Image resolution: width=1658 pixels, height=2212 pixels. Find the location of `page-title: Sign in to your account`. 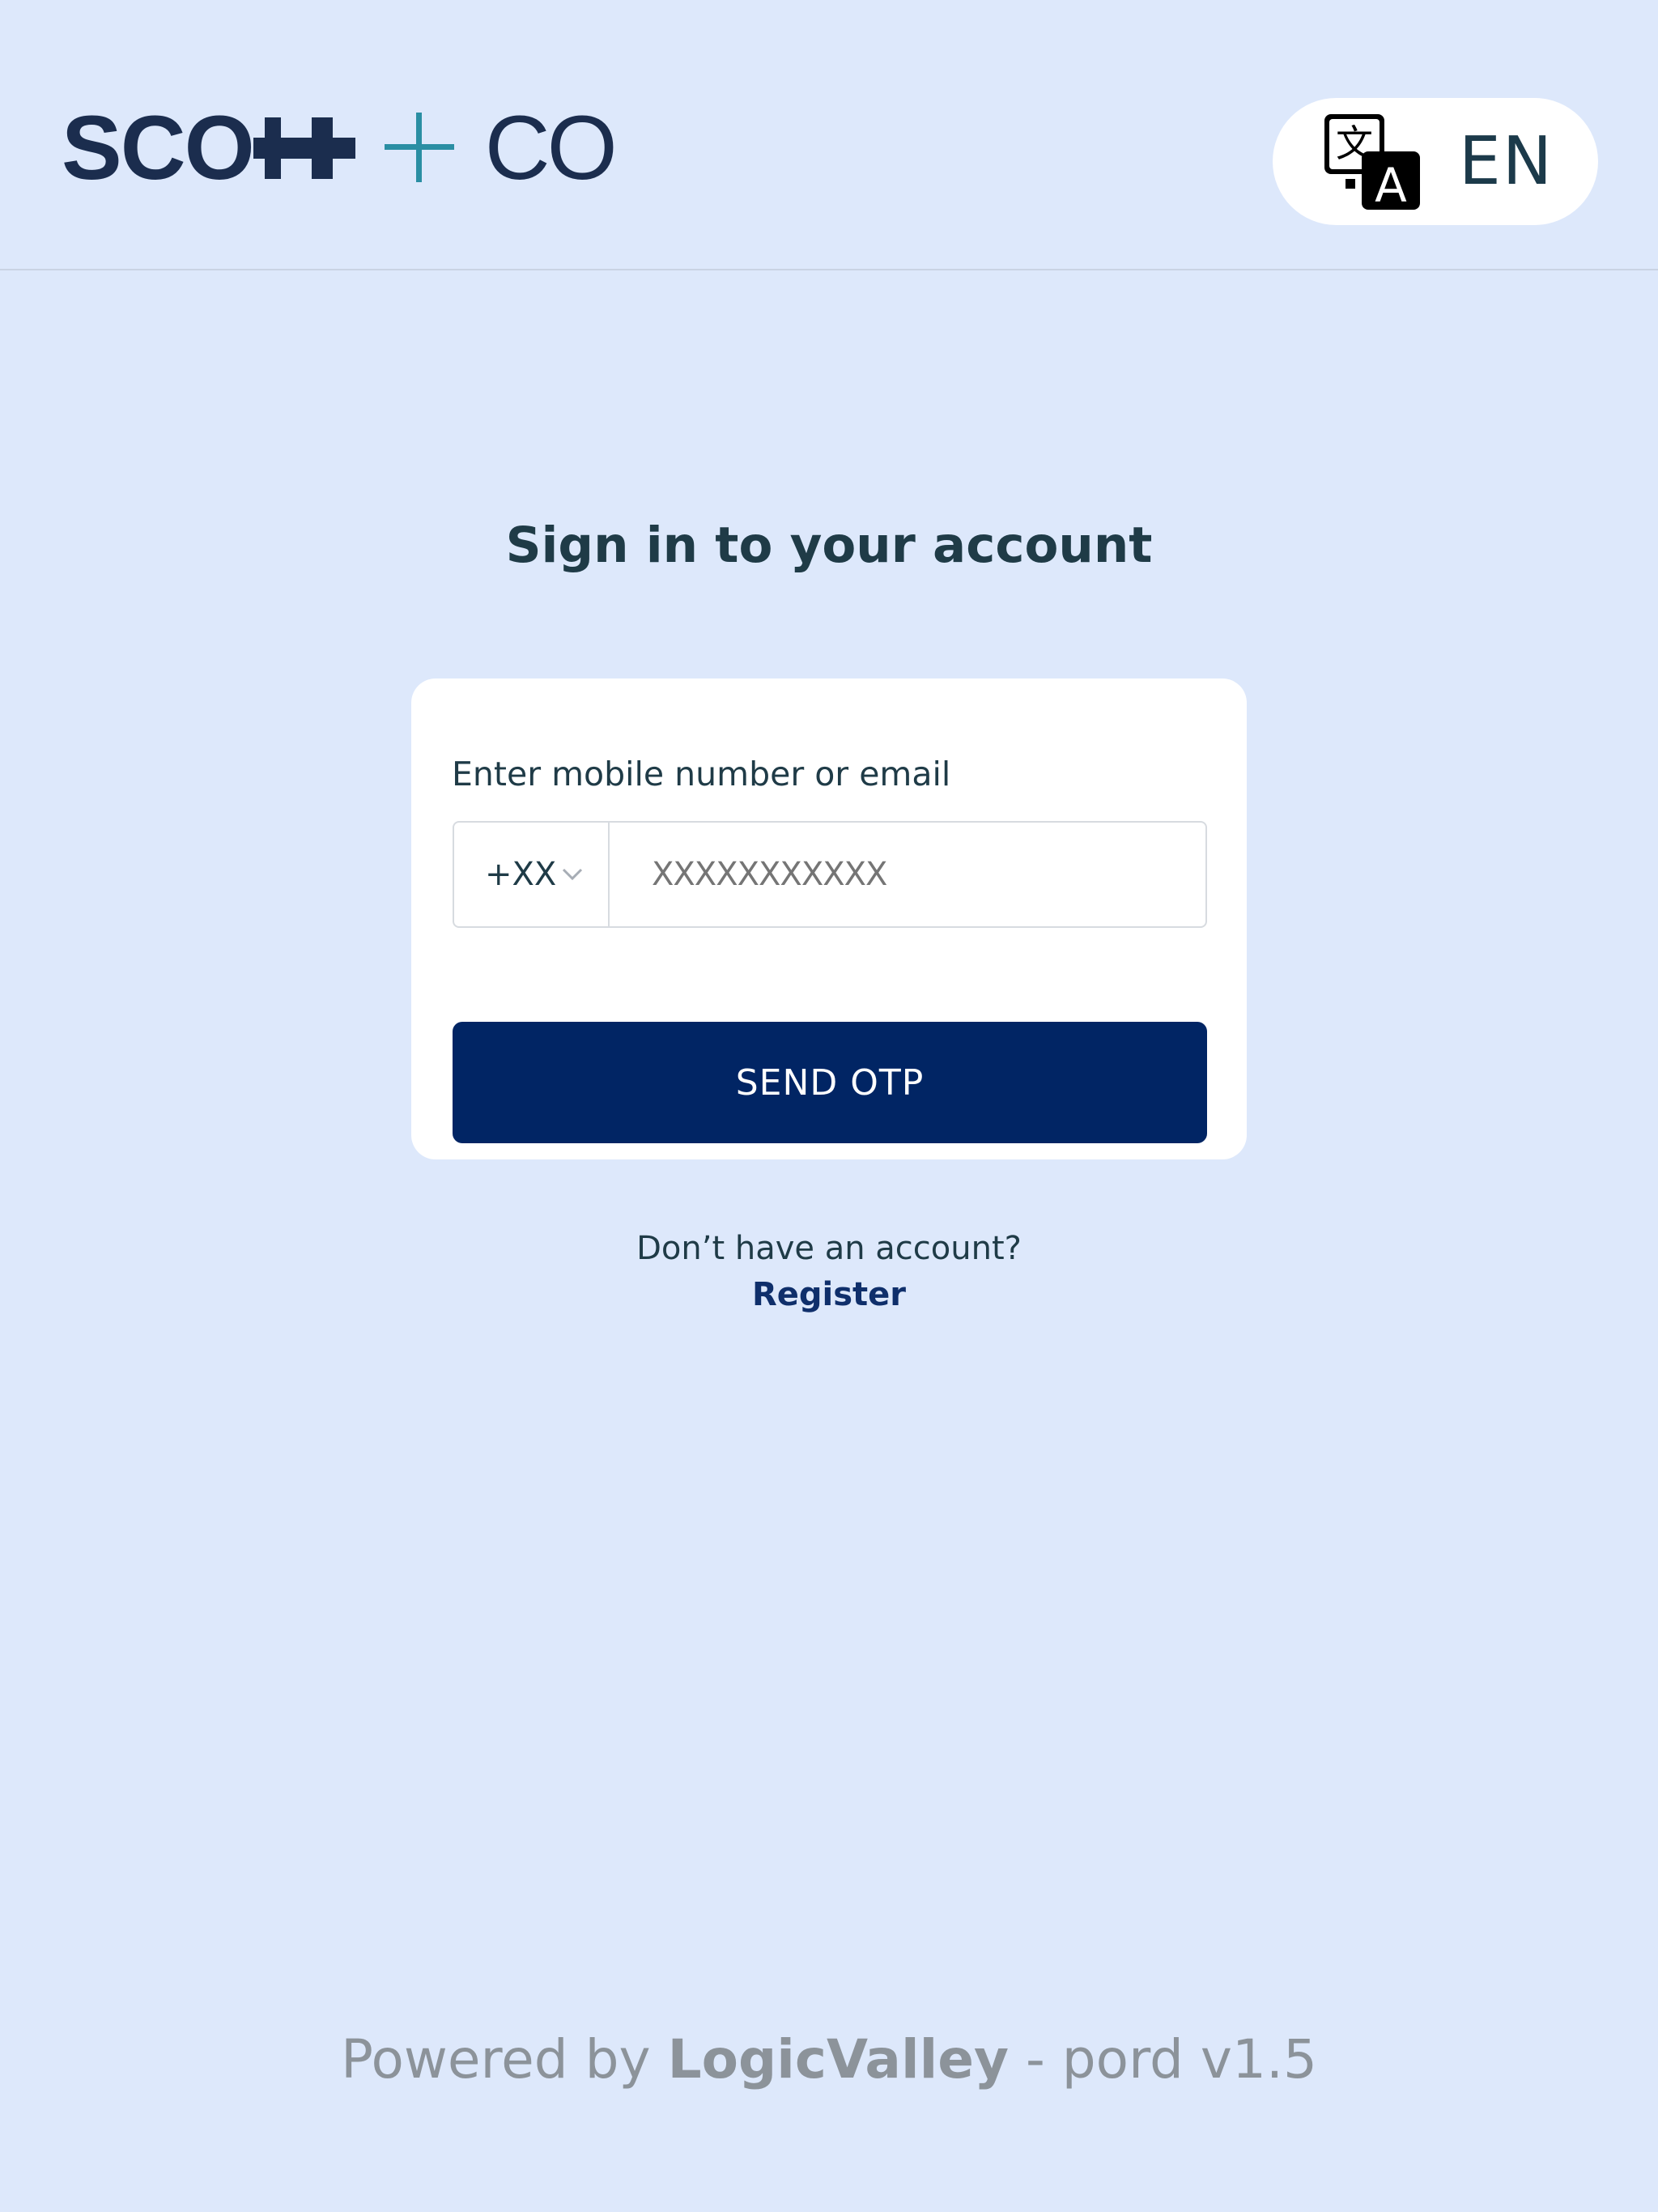

page-title: Sign in to your account is located at coordinates (829, 545).